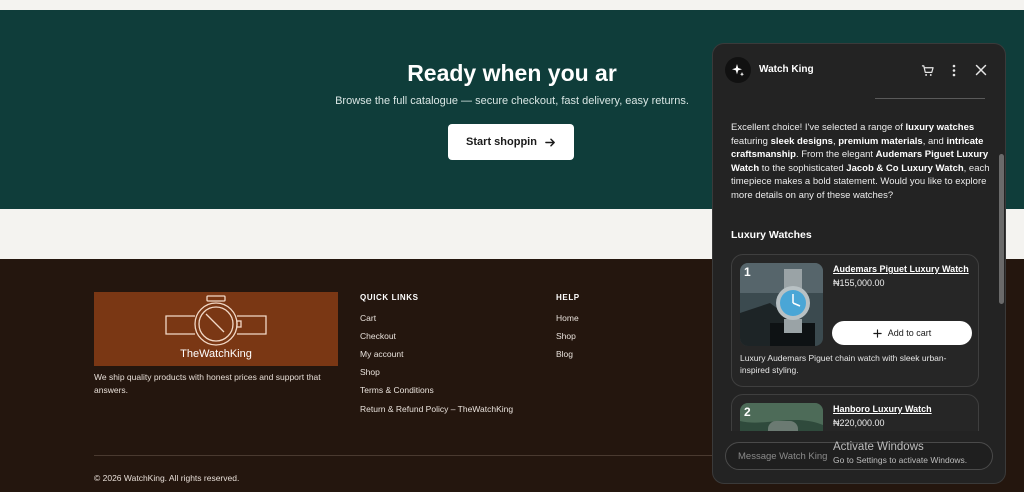  Describe the element at coordinates (512, 5) in the screenshot. I see `top-strip` at that location.